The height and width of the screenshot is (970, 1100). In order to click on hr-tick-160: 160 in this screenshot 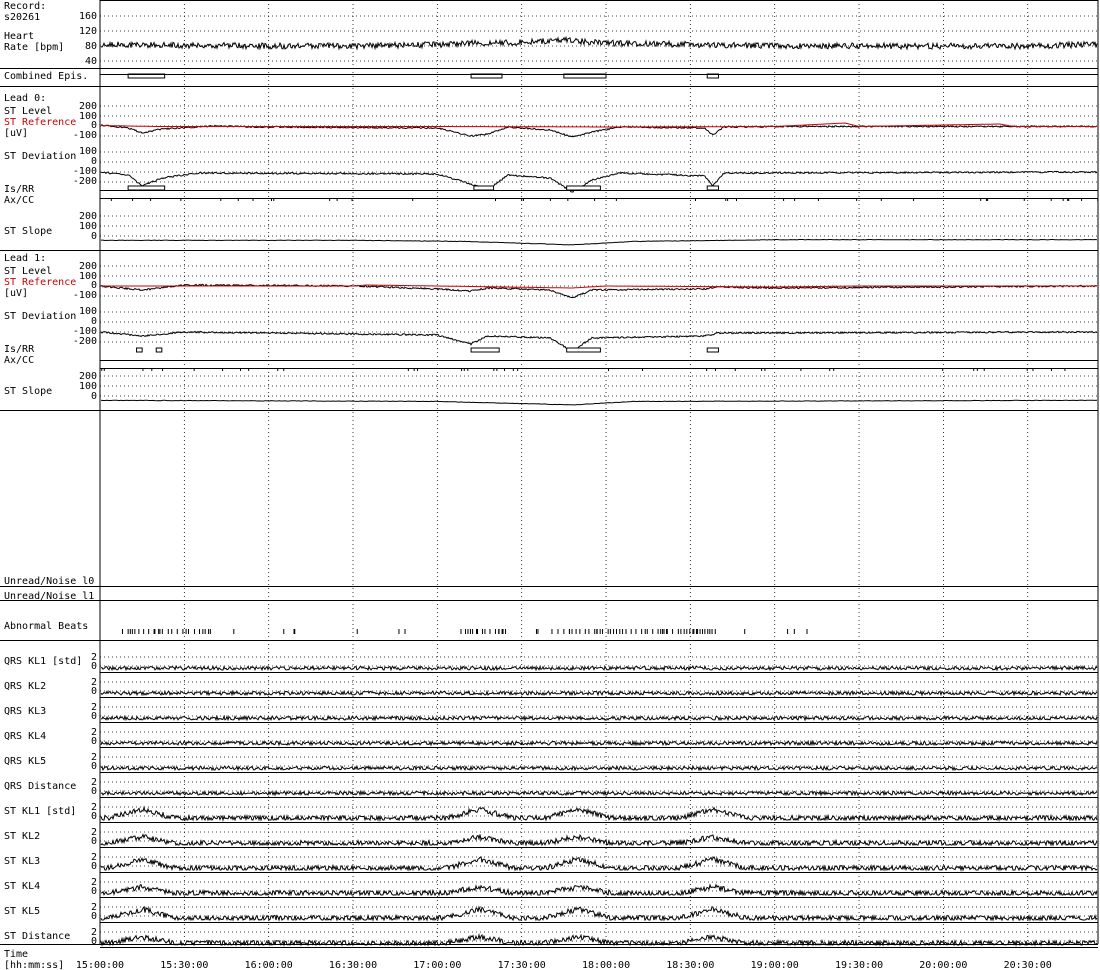, I will do `click(88, 16)`.